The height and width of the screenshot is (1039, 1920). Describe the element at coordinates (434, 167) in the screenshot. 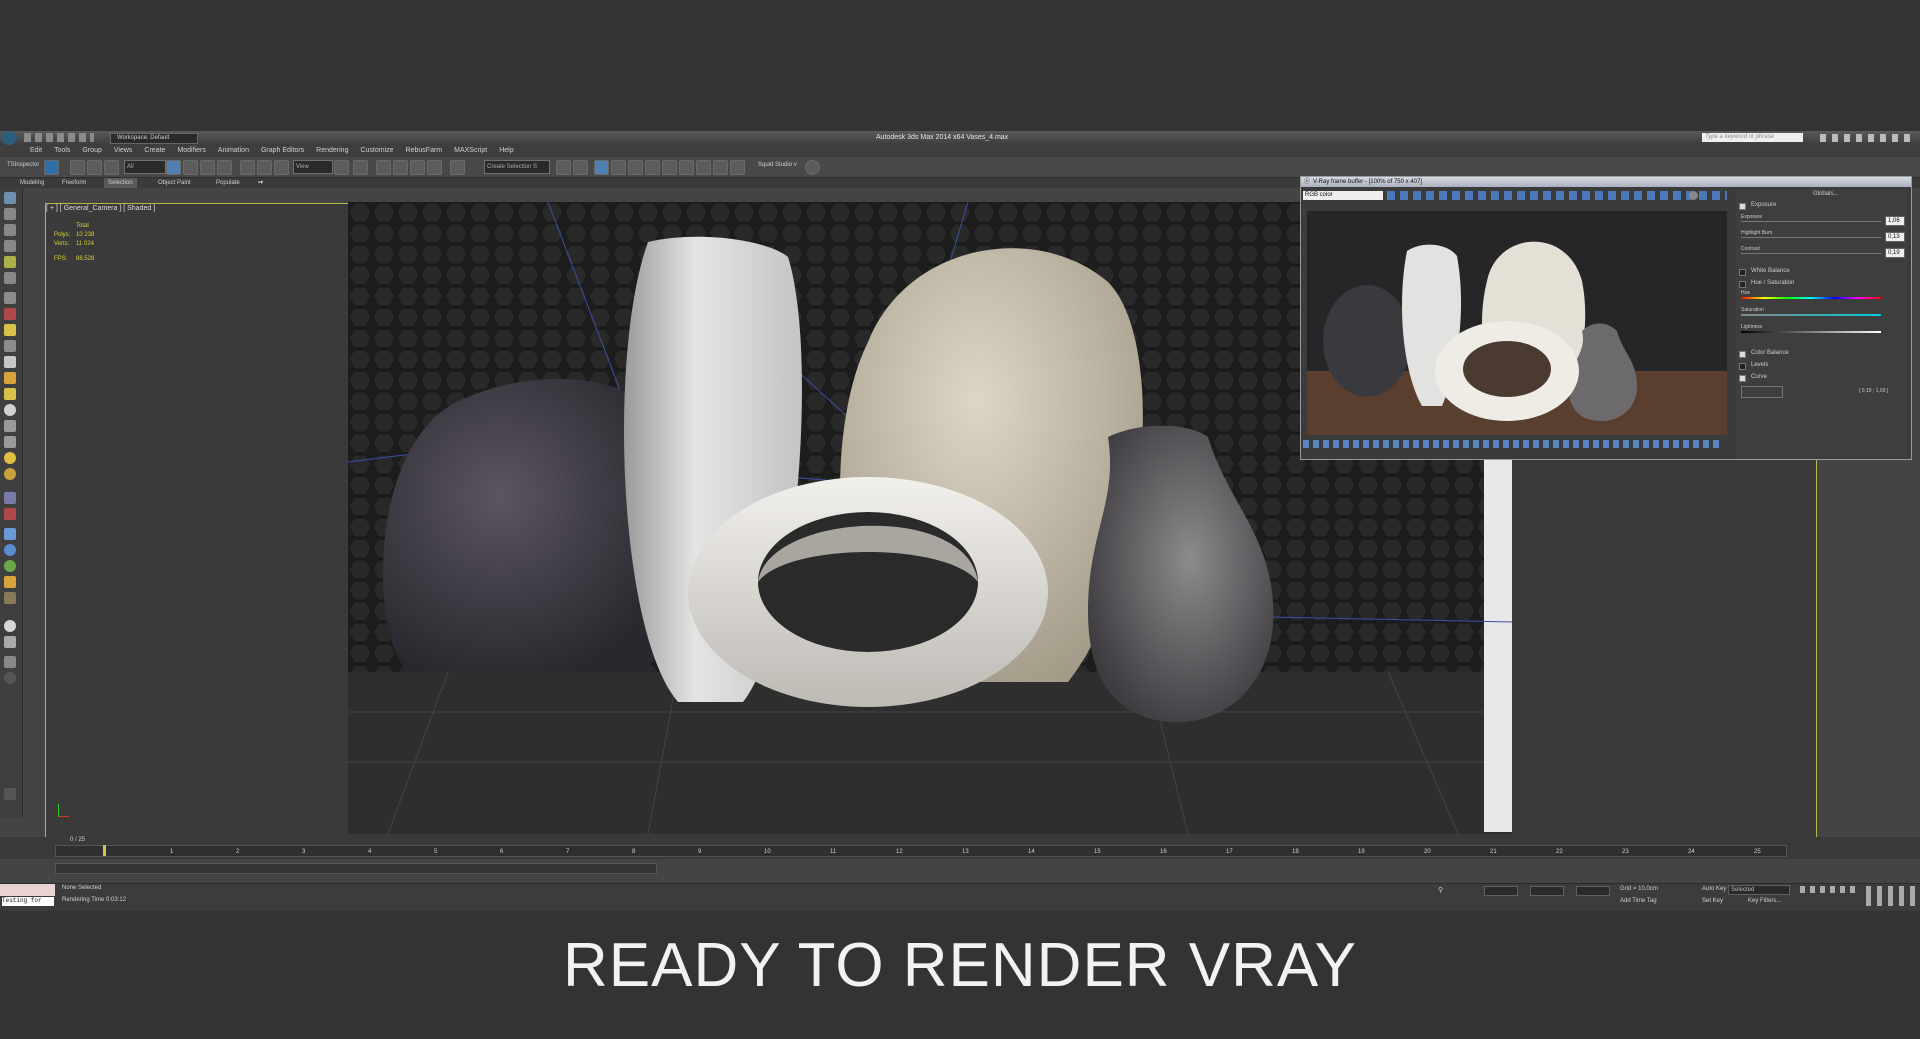

I see `spinner-snap-icon` at that location.